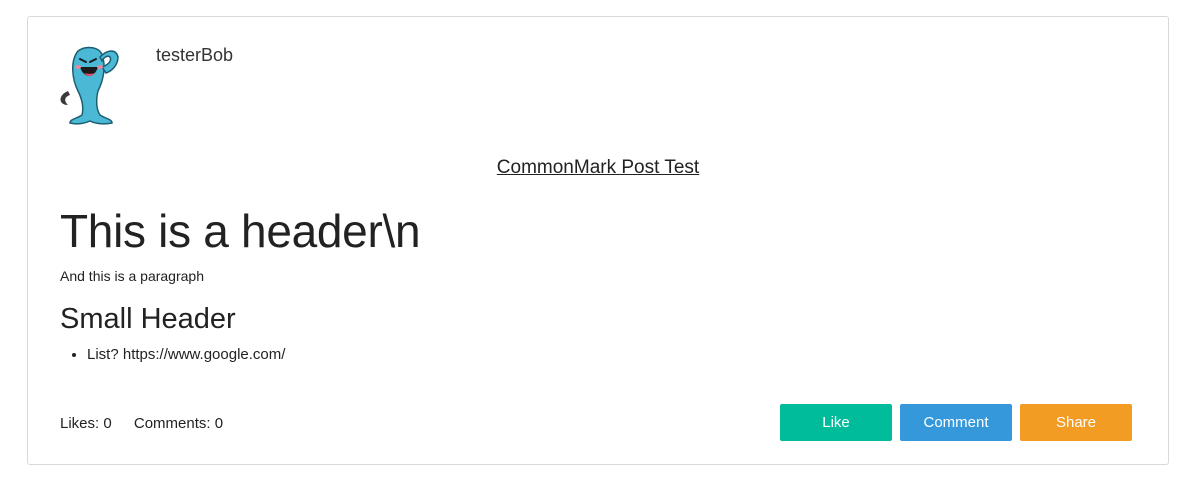 The width and height of the screenshot is (1183, 479). Describe the element at coordinates (148, 319) in the screenshot. I see `post-subheader: Small Header` at that location.